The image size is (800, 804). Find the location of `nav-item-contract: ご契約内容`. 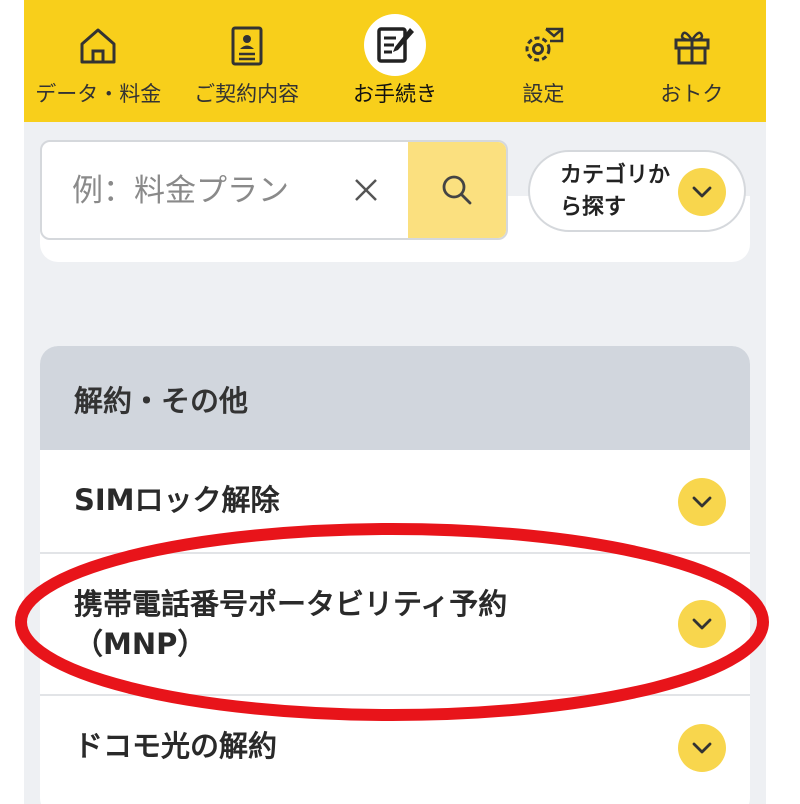

nav-item-contract: ご契約内容 is located at coordinates (246, 61).